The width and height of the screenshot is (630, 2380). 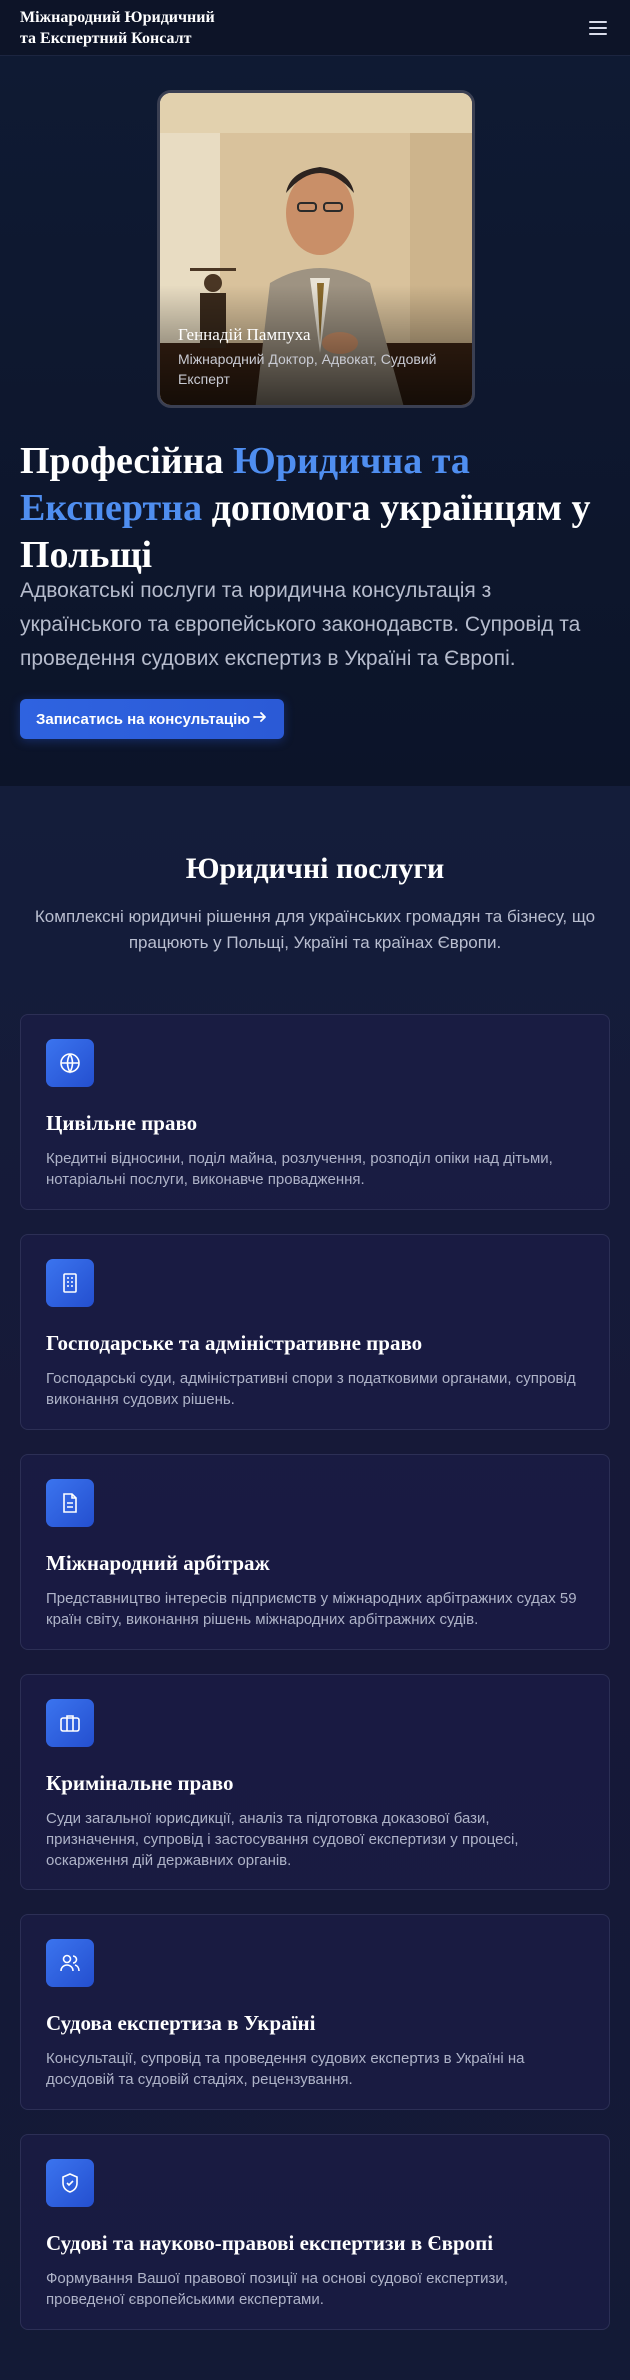 I want to click on briefcase-icon, so click(x=70, y=1723).